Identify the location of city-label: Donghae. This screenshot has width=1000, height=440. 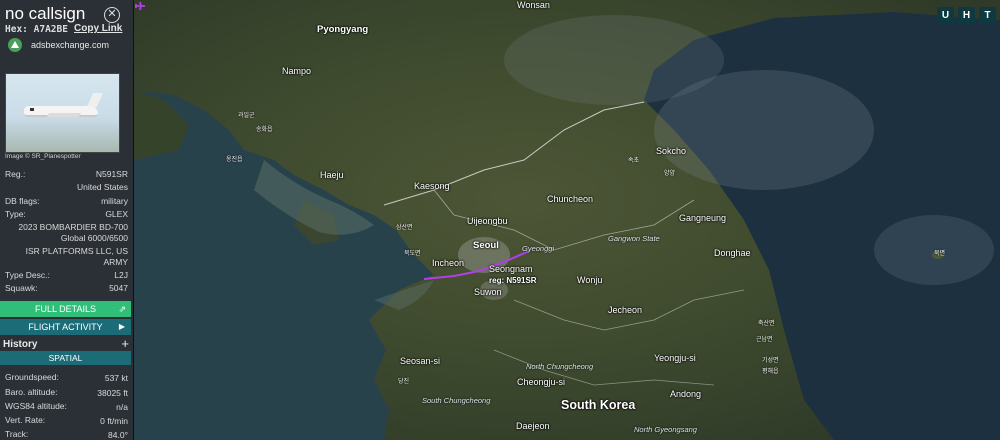
(732, 253).